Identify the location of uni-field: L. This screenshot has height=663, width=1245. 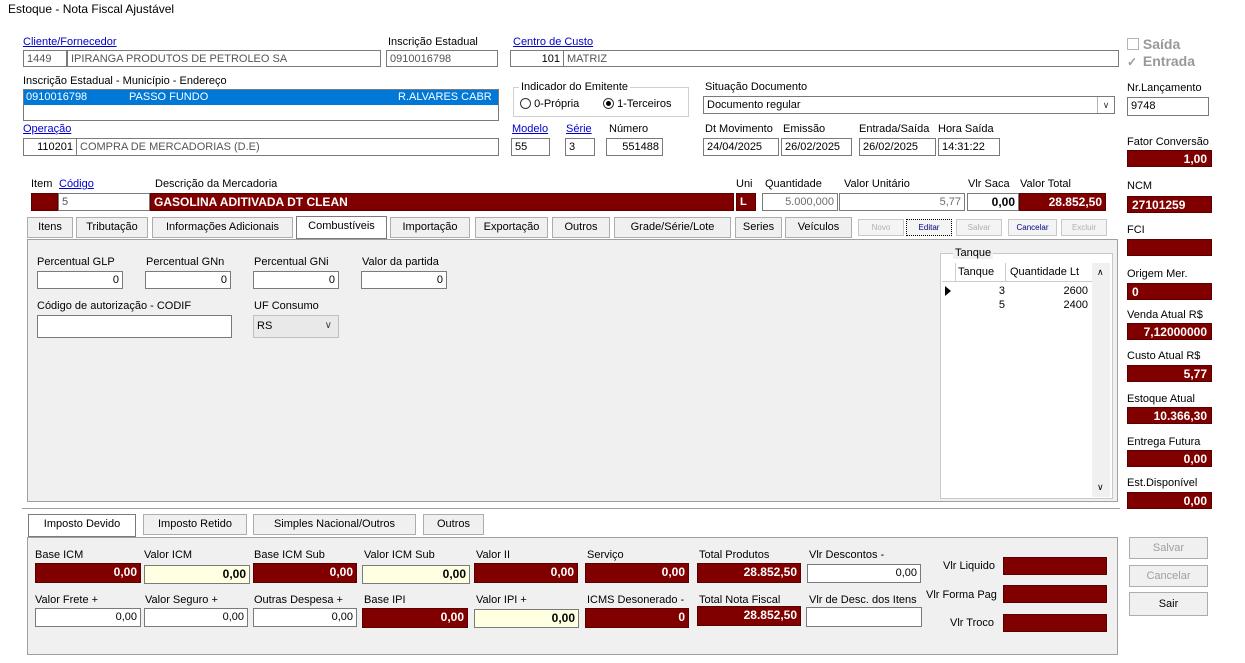
(746, 202).